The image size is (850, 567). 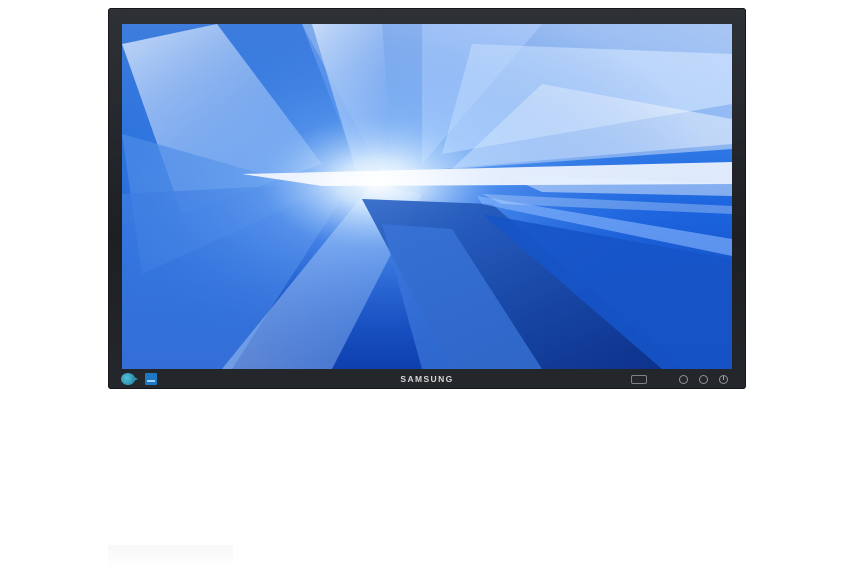 What do you see at coordinates (639, 379) in the screenshot?
I see `navigation-arrows-button` at bounding box center [639, 379].